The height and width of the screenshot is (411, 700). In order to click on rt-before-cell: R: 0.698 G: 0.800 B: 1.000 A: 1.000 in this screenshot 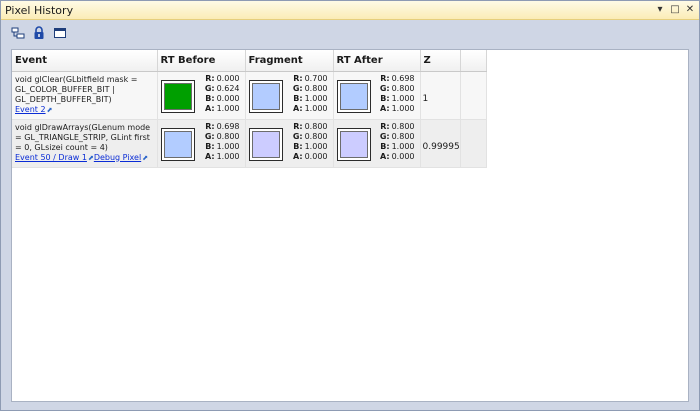, I will do `click(201, 143)`.